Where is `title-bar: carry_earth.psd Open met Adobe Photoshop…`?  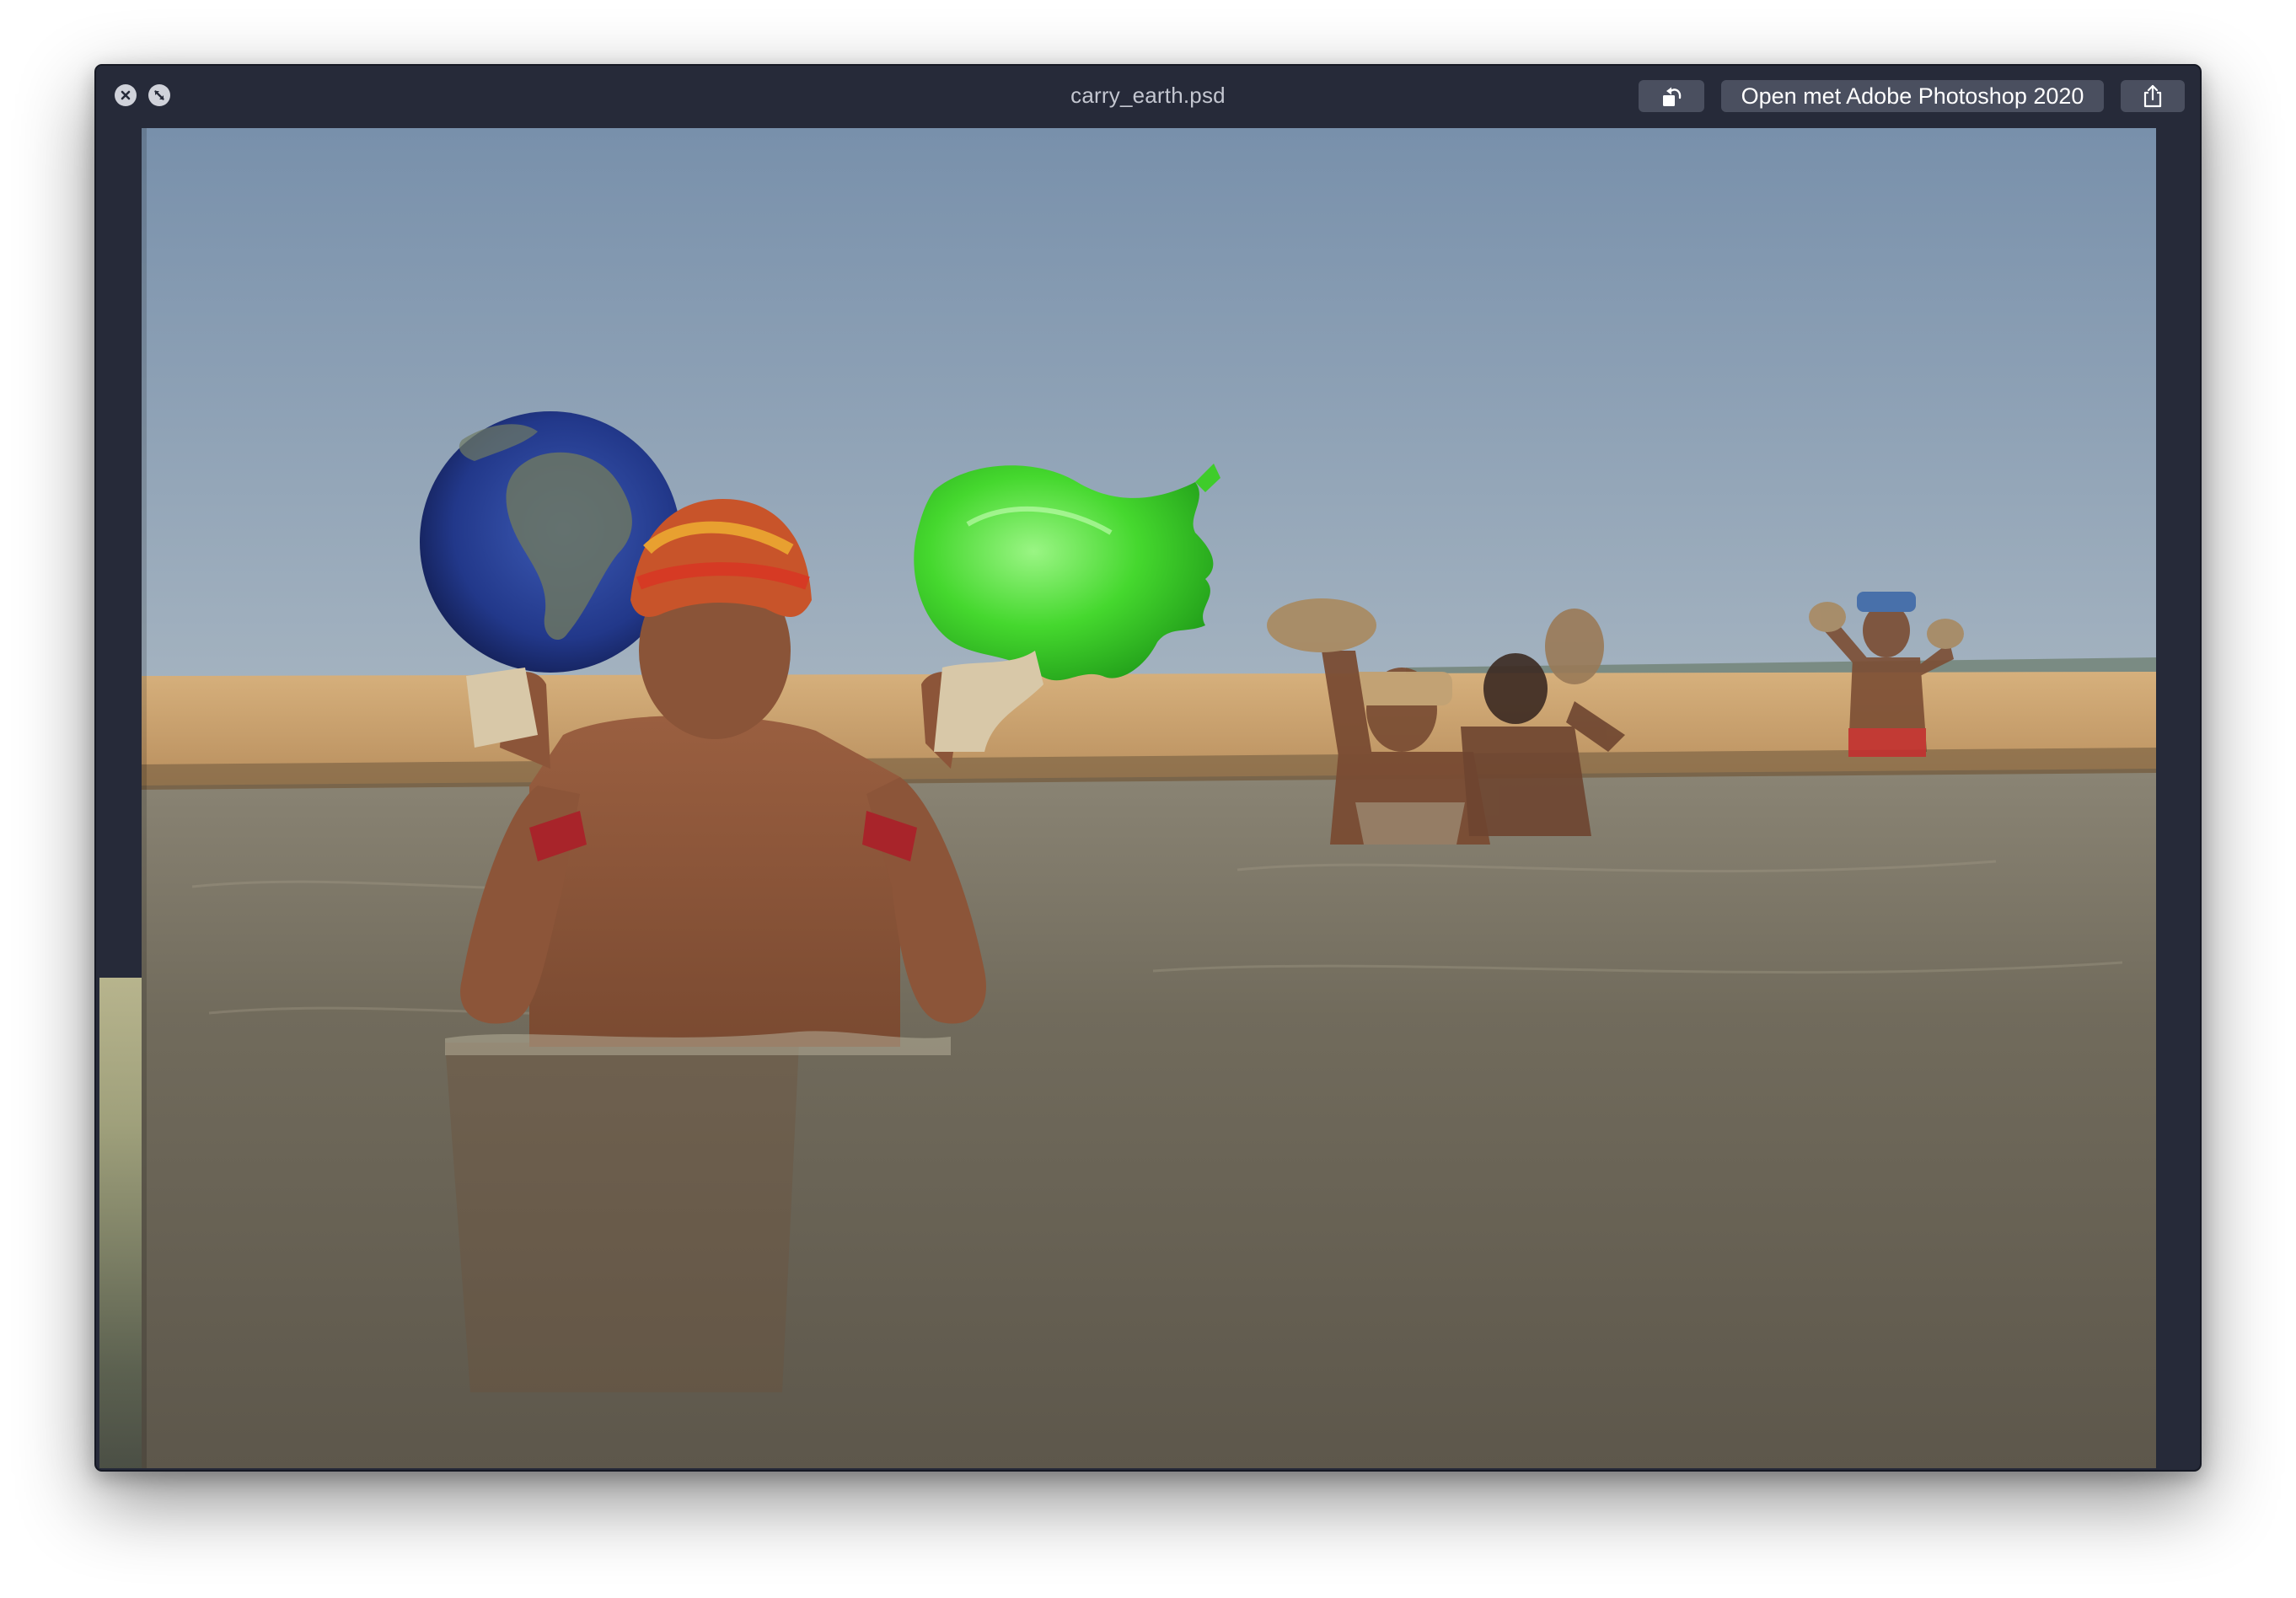
title-bar: carry_earth.psd Open met Adobe Photoshop… is located at coordinates (1148, 97).